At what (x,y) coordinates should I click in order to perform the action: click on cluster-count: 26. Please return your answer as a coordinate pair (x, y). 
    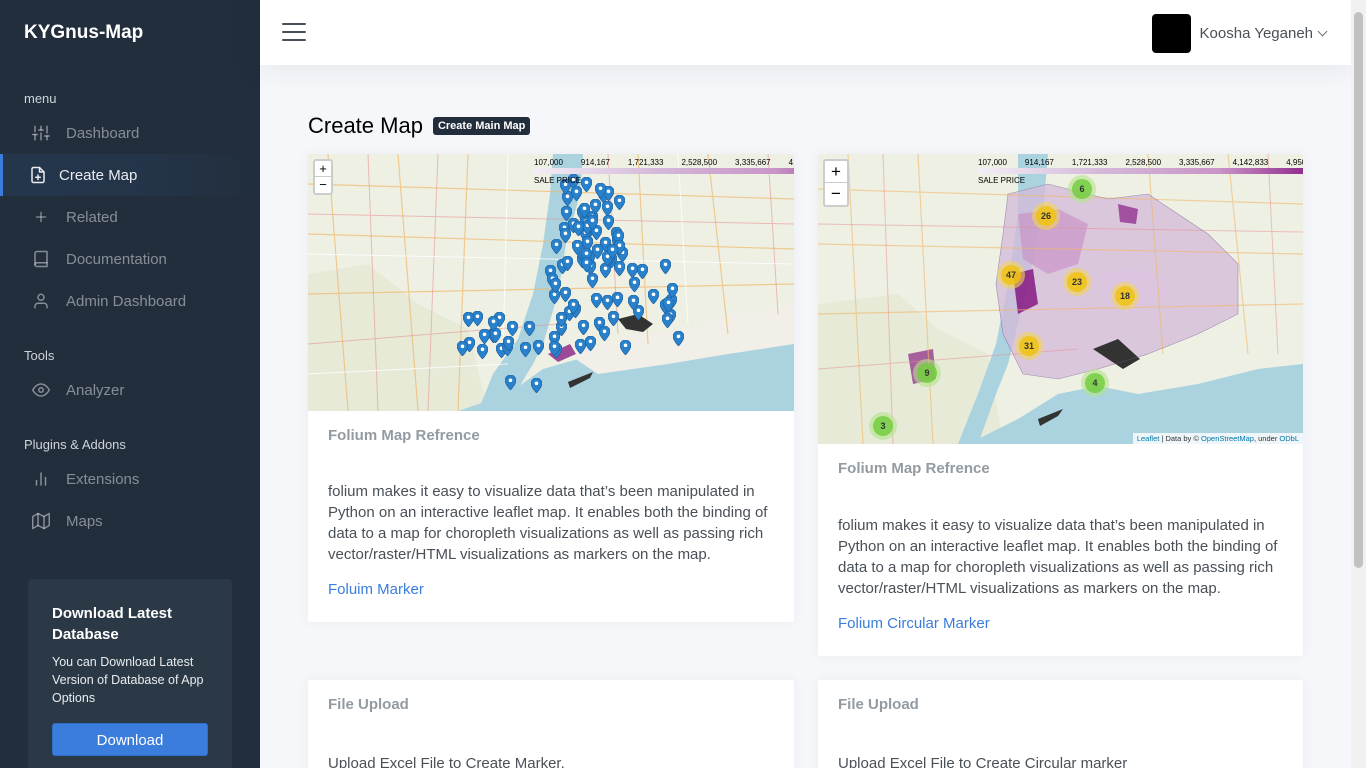
    Looking at the image, I should click on (1046, 216).